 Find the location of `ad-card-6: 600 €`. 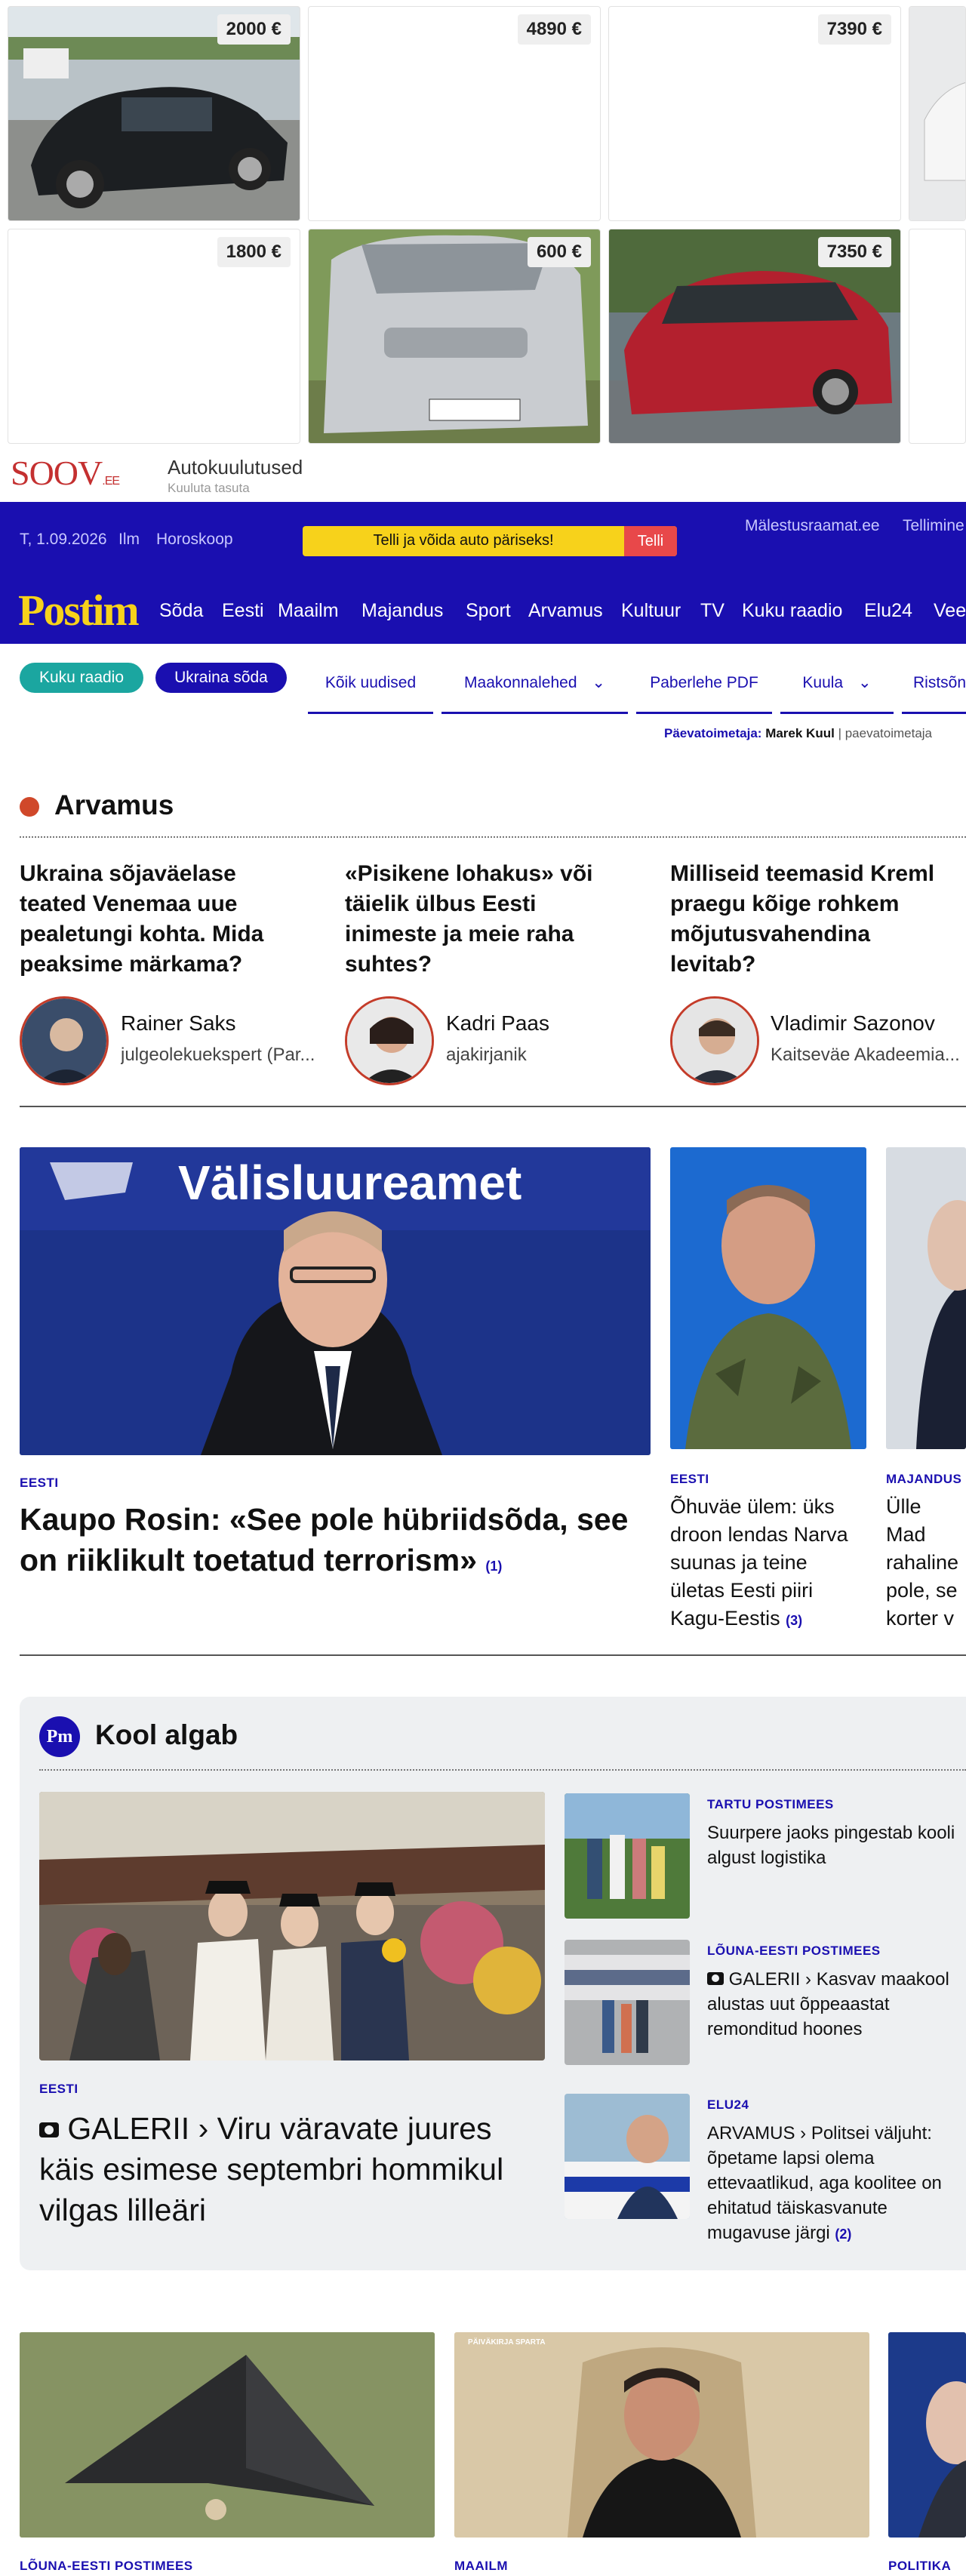

ad-card-6: 600 € is located at coordinates (454, 336).